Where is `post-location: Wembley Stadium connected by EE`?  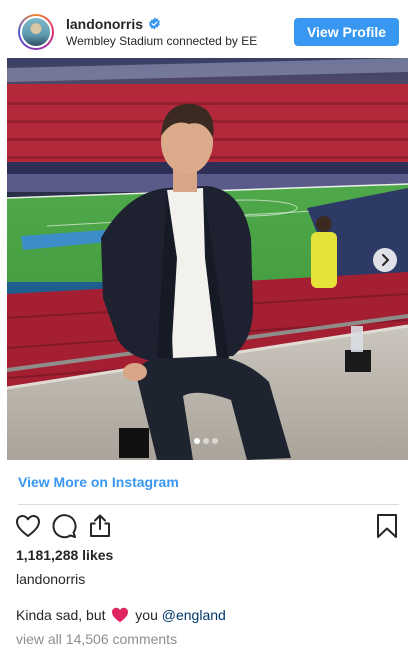 post-location: Wembley Stadium connected by EE is located at coordinates (165, 41).